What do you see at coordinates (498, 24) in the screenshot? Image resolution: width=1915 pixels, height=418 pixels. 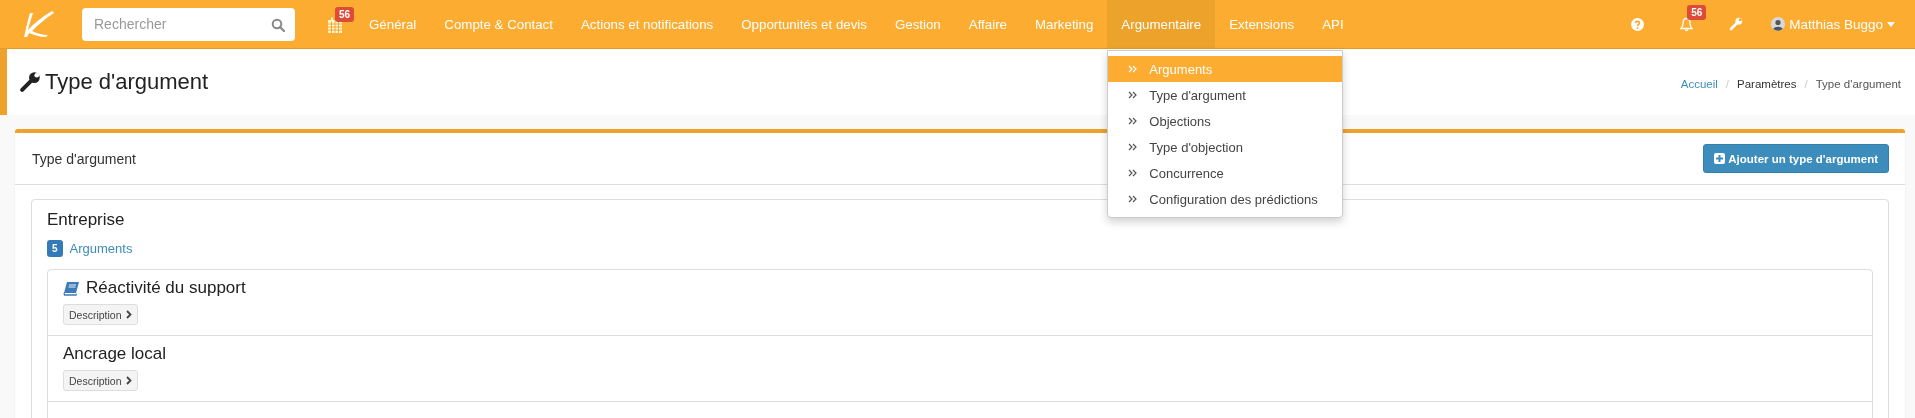 I see `nav-menu-item: Compte & Contact` at bounding box center [498, 24].